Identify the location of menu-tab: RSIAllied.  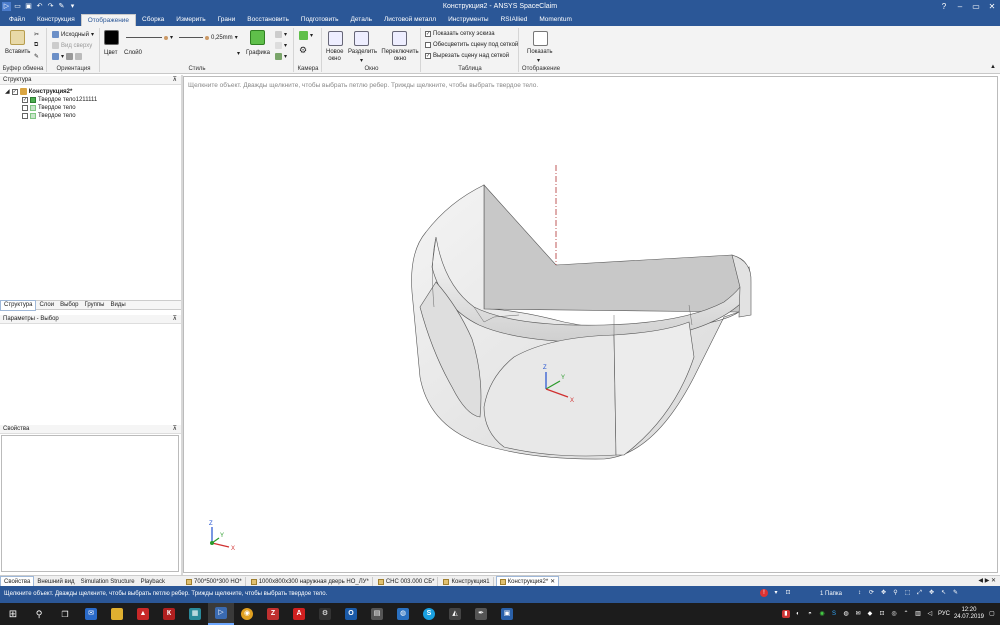
(514, 20).